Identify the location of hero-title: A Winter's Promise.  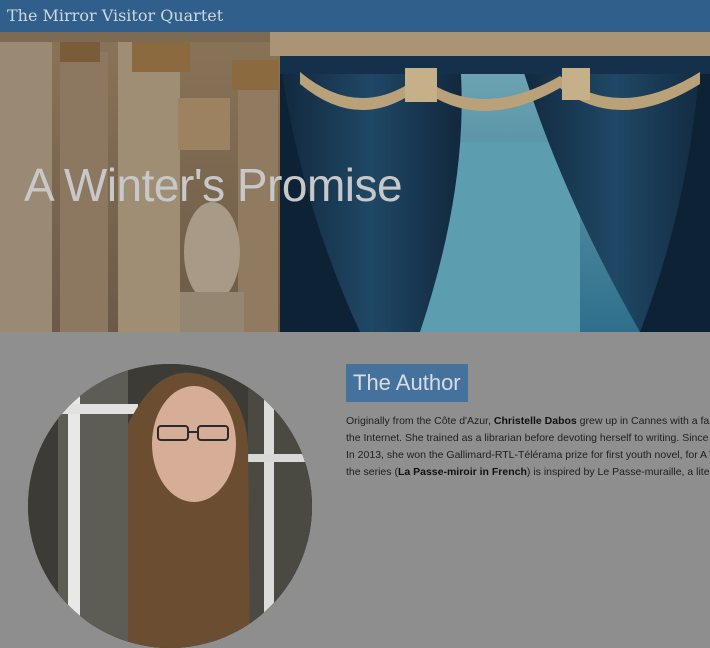
(213, 185).